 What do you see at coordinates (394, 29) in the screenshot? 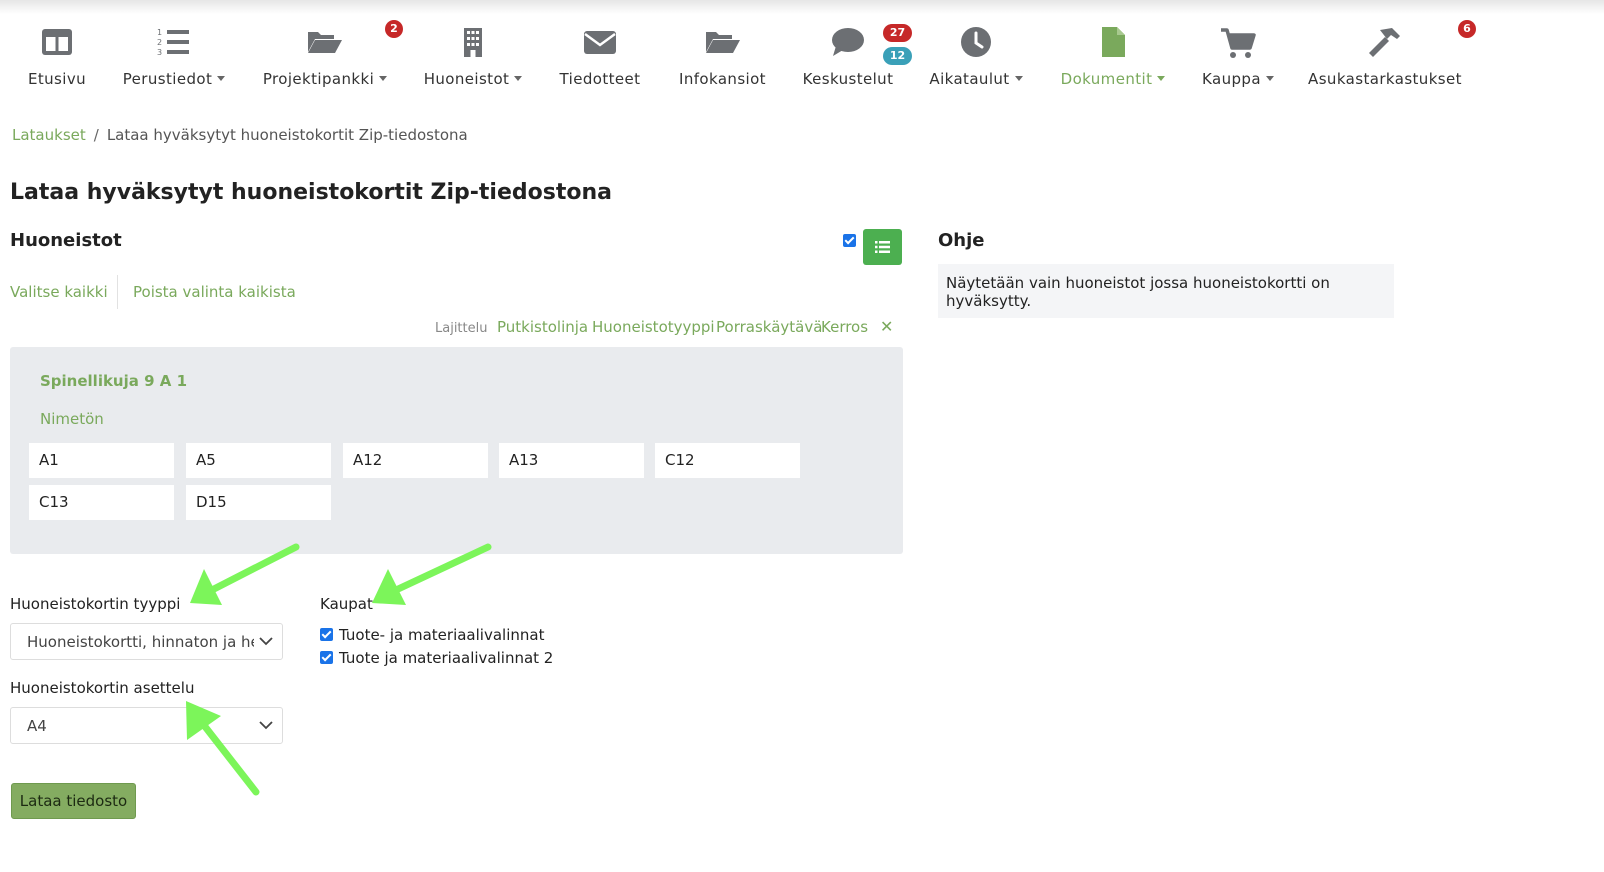
I see `notification-badge: 2` at bounding box center [394, 29].